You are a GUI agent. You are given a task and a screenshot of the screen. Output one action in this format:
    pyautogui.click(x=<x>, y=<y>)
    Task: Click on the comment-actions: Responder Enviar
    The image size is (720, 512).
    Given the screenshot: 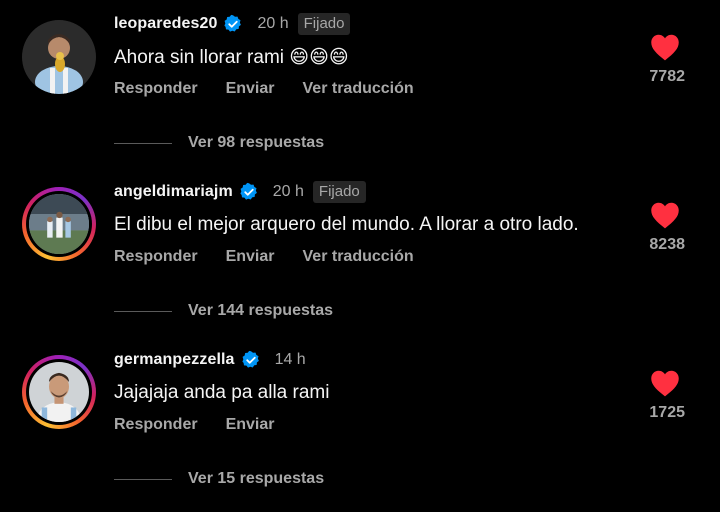 What is the action you would take?
    pyautogui.click(x=208, y=425)
    